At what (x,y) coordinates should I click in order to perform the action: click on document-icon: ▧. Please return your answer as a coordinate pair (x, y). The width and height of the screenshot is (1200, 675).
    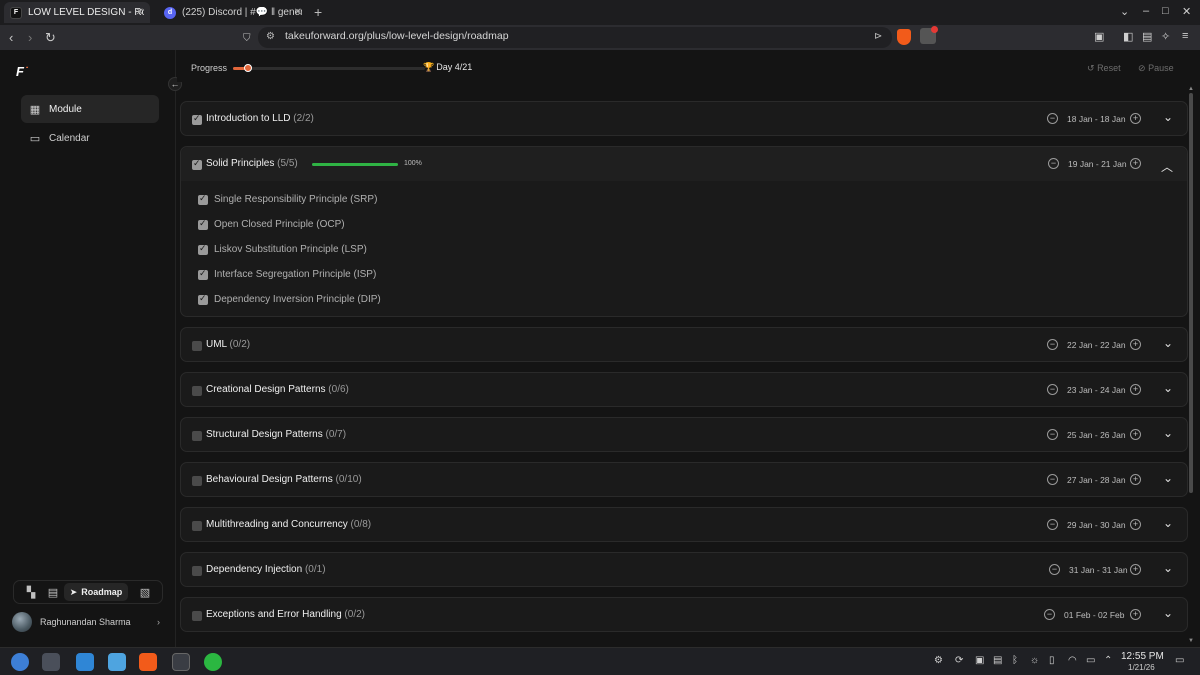
    Looking at the image, I should click on (145, 592).